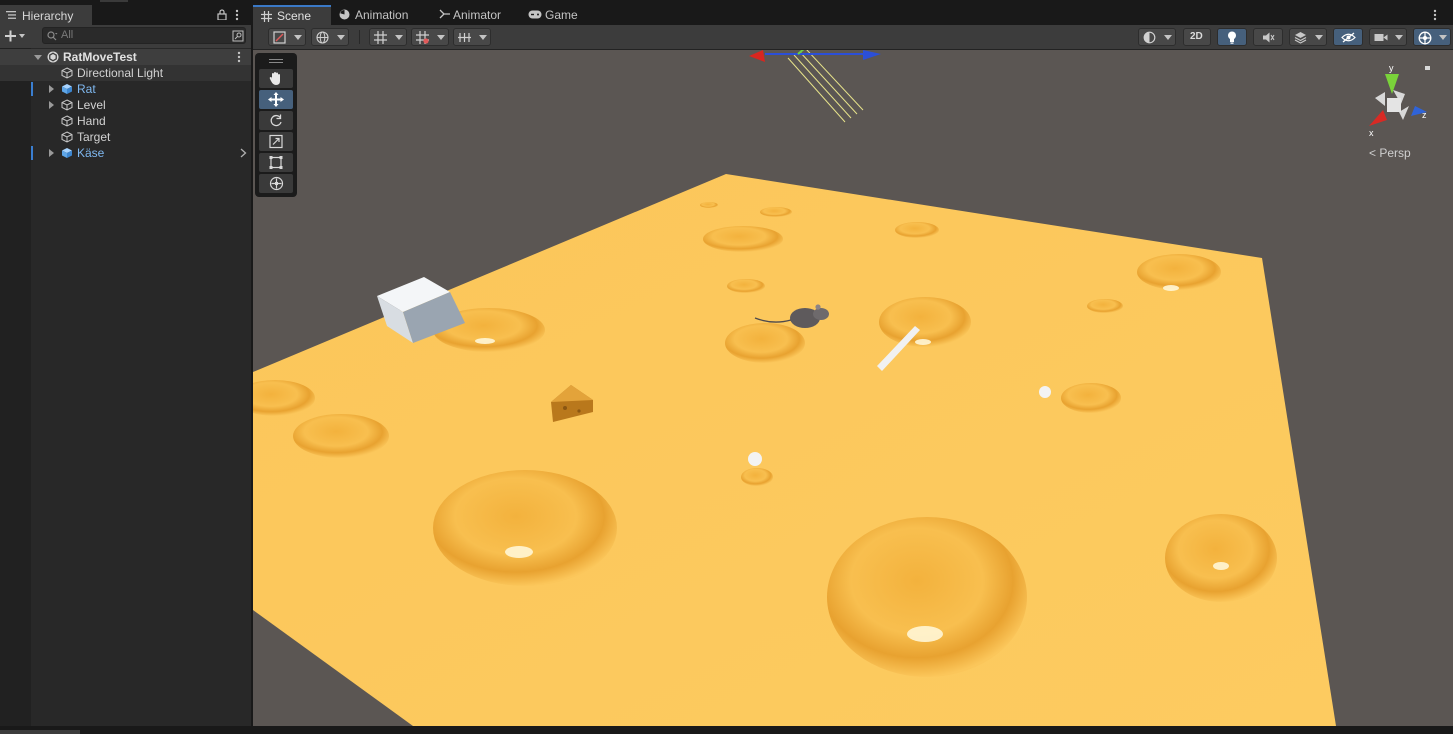 The width and height of the screenshot is (1453, 734). Describe the element at coordinates (16, 36) in the screenshot. I see `add-dropdown-icon` at that location.